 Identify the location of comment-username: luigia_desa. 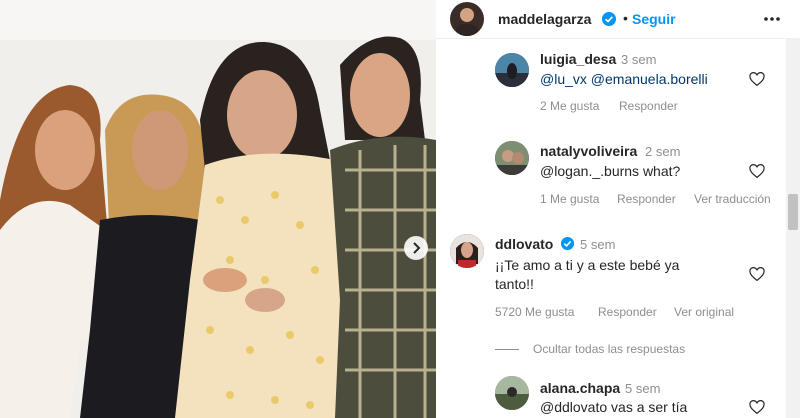
(578, 59).